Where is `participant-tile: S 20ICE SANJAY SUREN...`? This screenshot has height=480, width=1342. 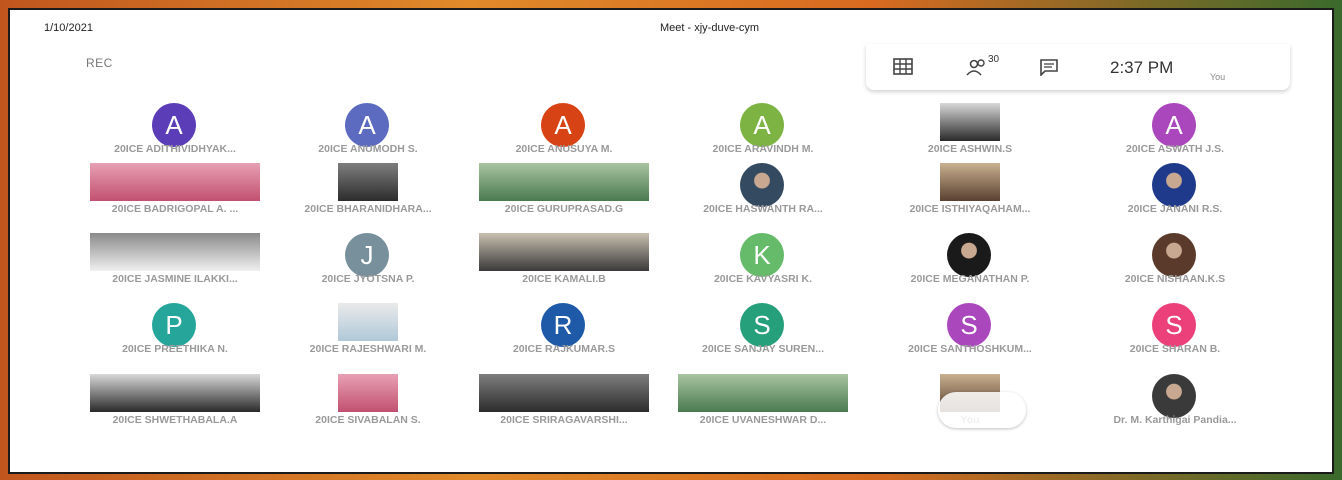 participant-tile: S 20ICE SANJAY SUREN... is located at coordinates (763, 338).